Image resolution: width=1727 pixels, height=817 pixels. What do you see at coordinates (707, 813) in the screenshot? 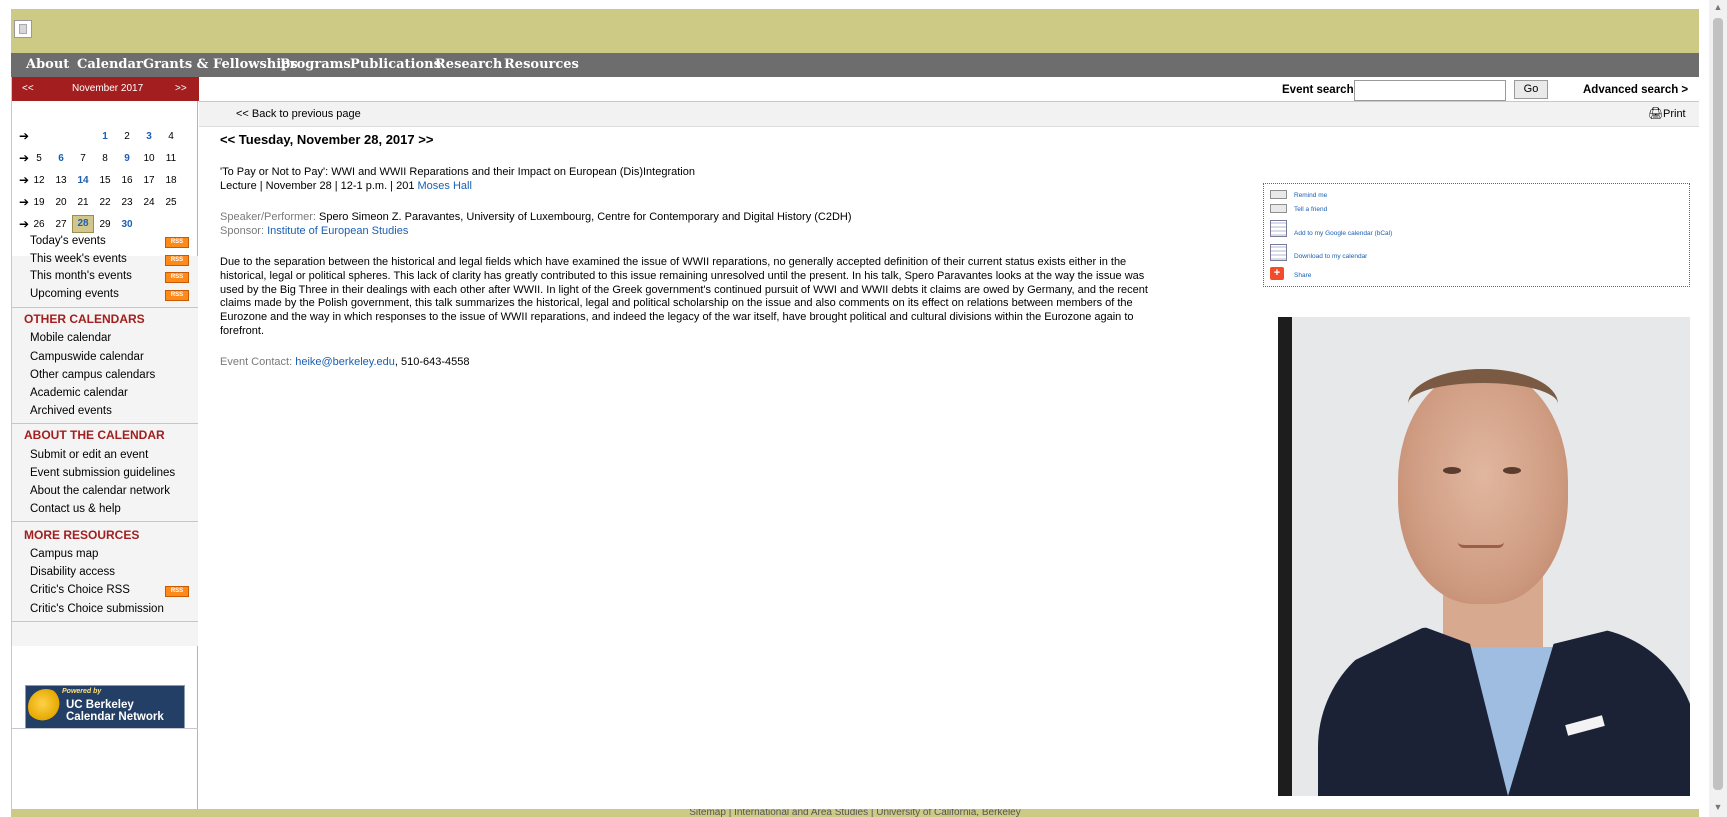
I see `footer-sitemap-link: Sitemap` at bounding box center [707, 813].